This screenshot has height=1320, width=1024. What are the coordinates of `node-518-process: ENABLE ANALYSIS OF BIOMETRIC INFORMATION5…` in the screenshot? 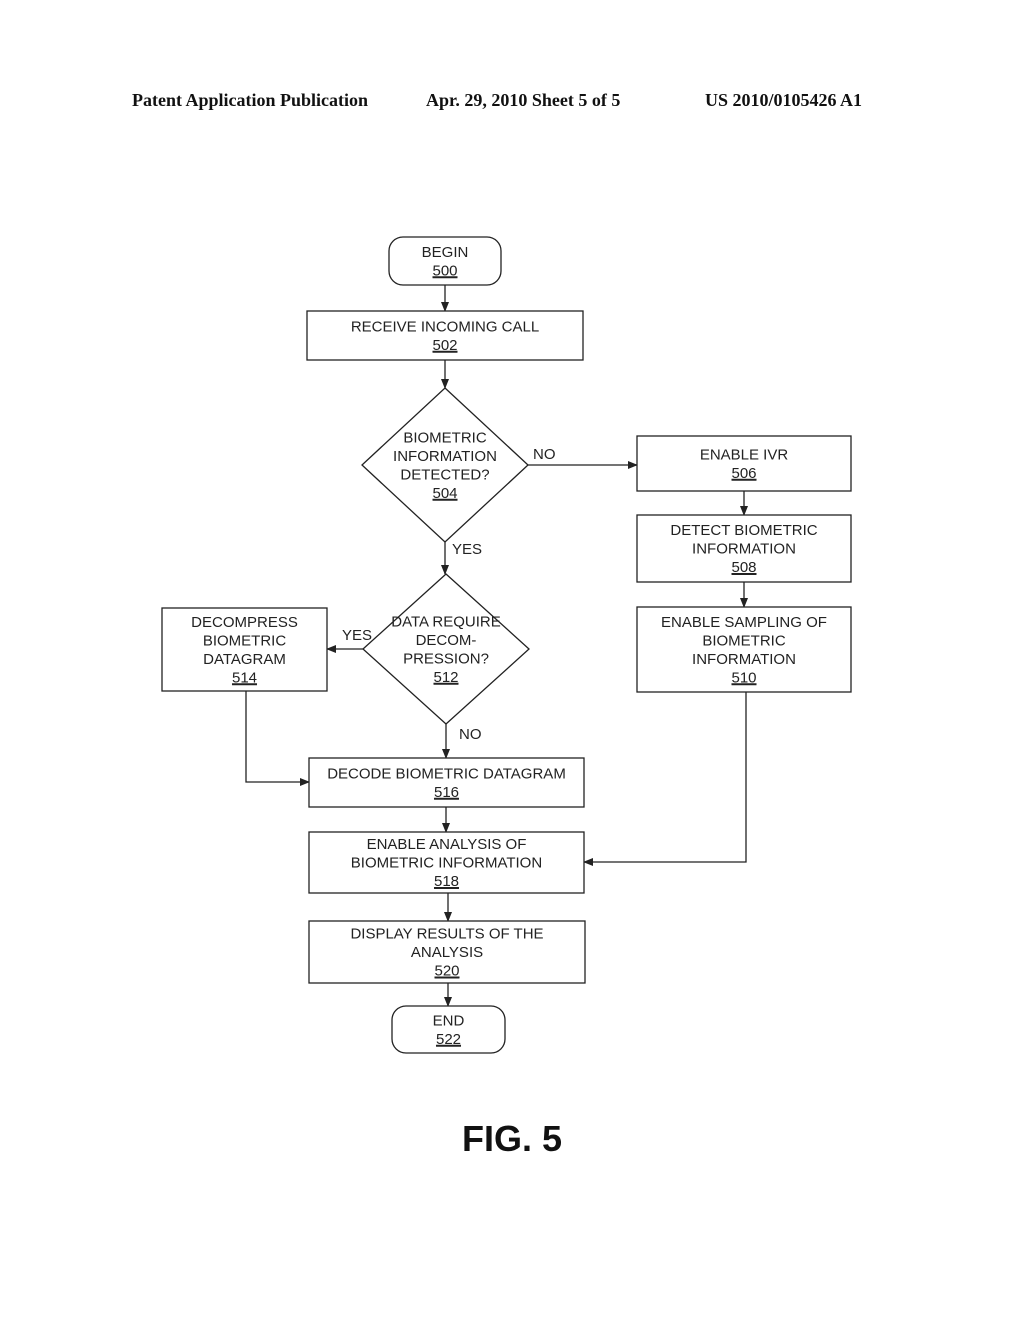 It's located at (446, 862).